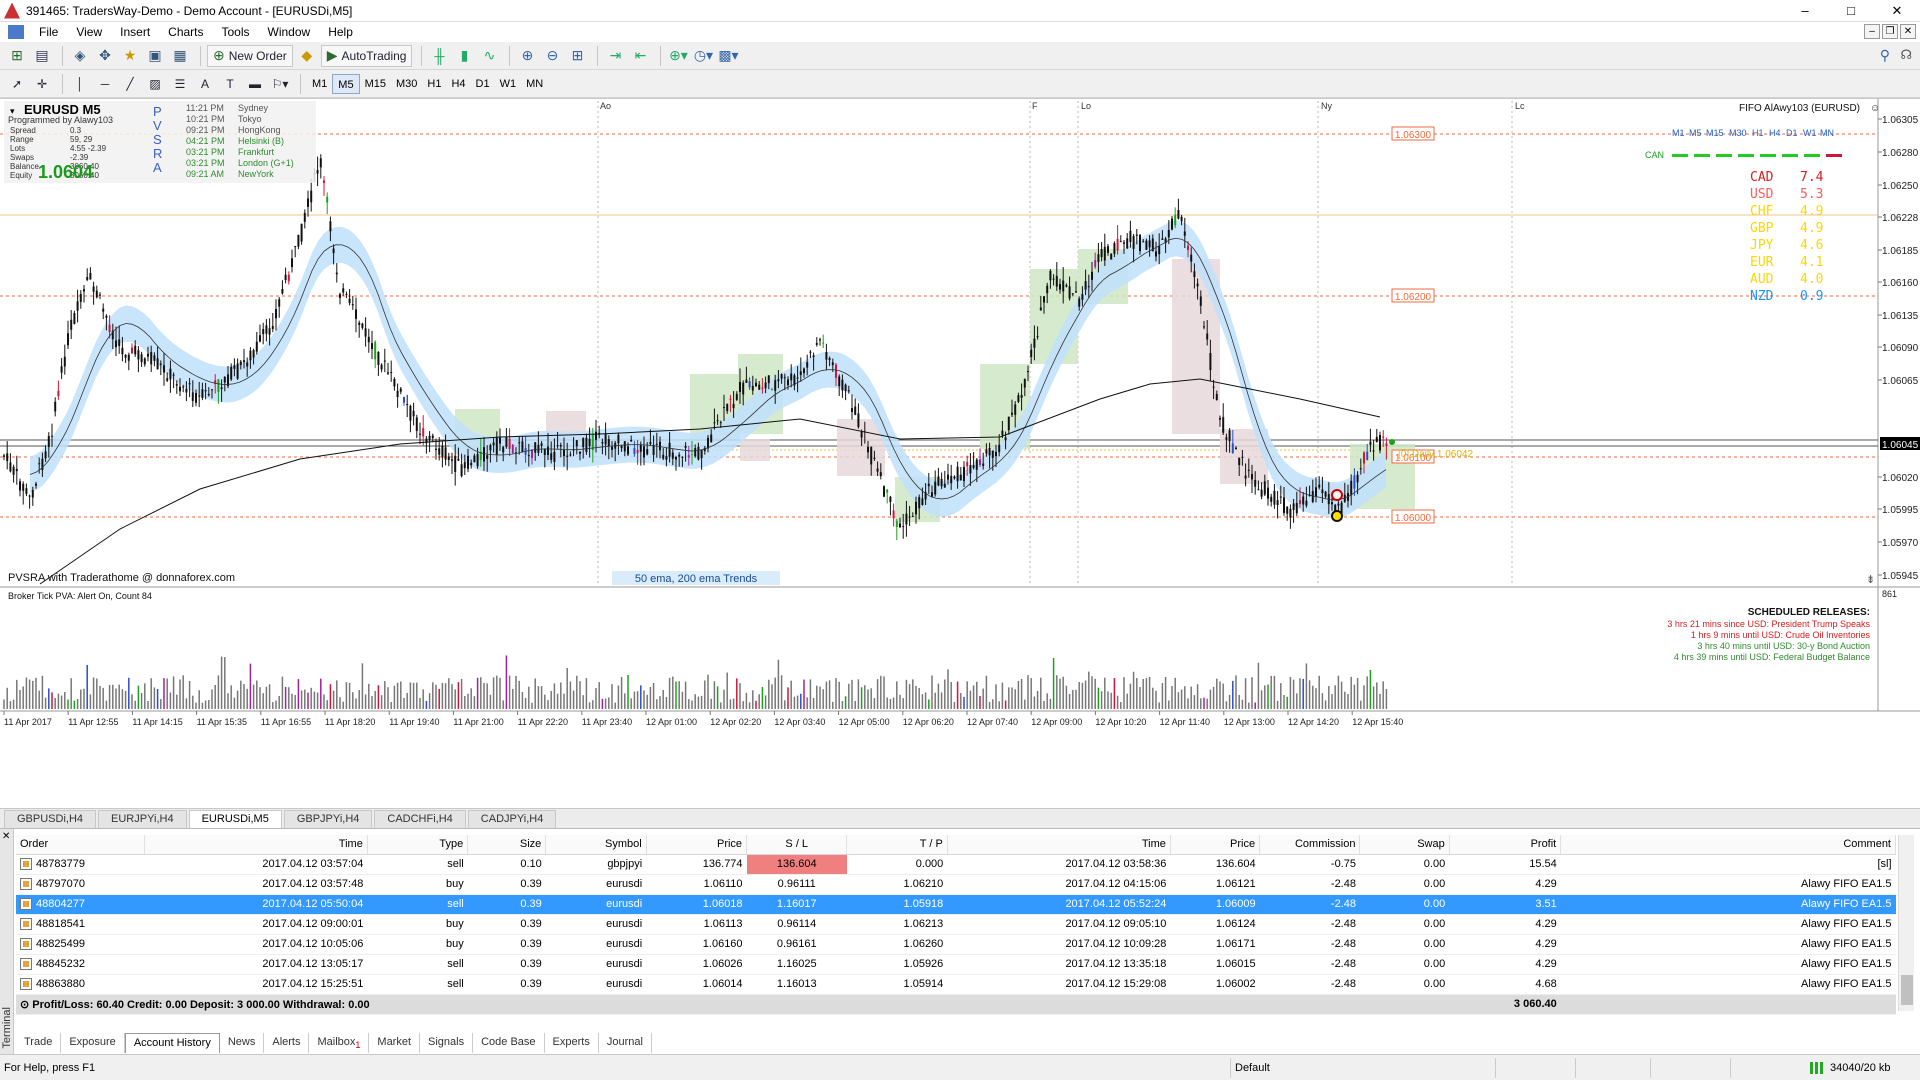  What do you see at coordinates (1870, 580) in the screenshot?
I see `chart-shift-marker-icon: ⇟` at bounding box center [1870, 580].